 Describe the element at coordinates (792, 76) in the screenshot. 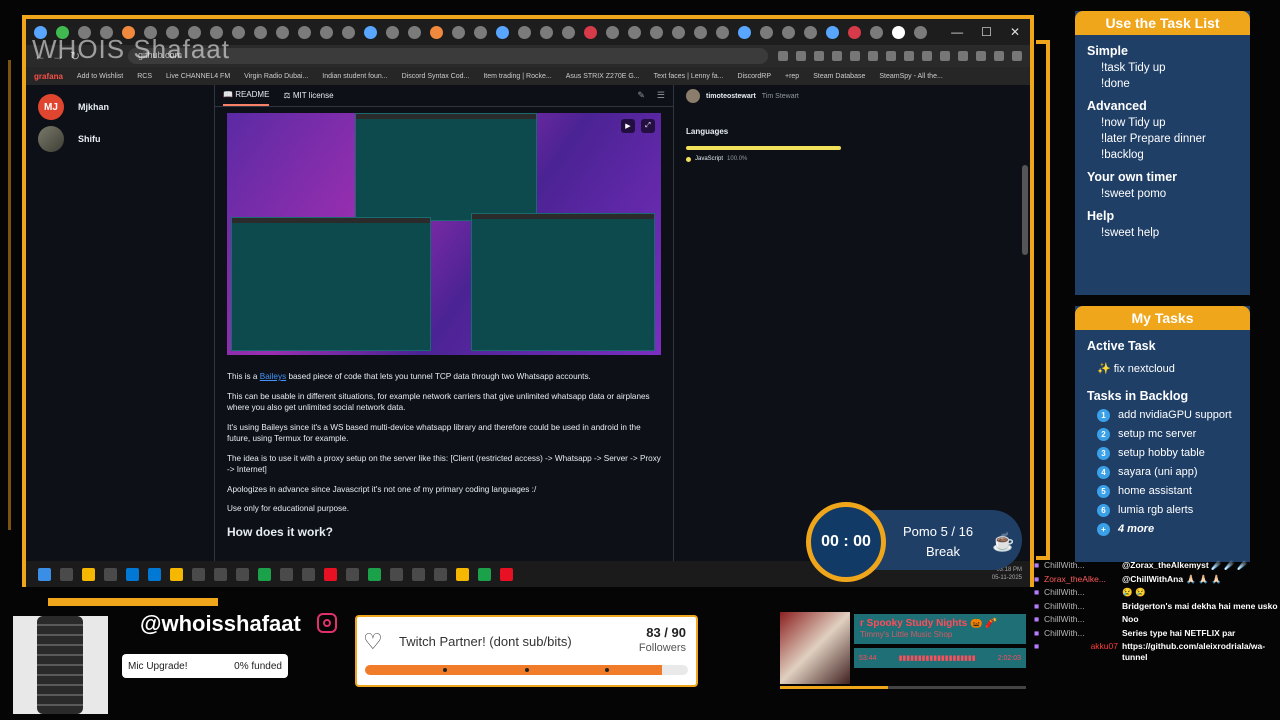

I see `bookmark-item: +rep` at that location.